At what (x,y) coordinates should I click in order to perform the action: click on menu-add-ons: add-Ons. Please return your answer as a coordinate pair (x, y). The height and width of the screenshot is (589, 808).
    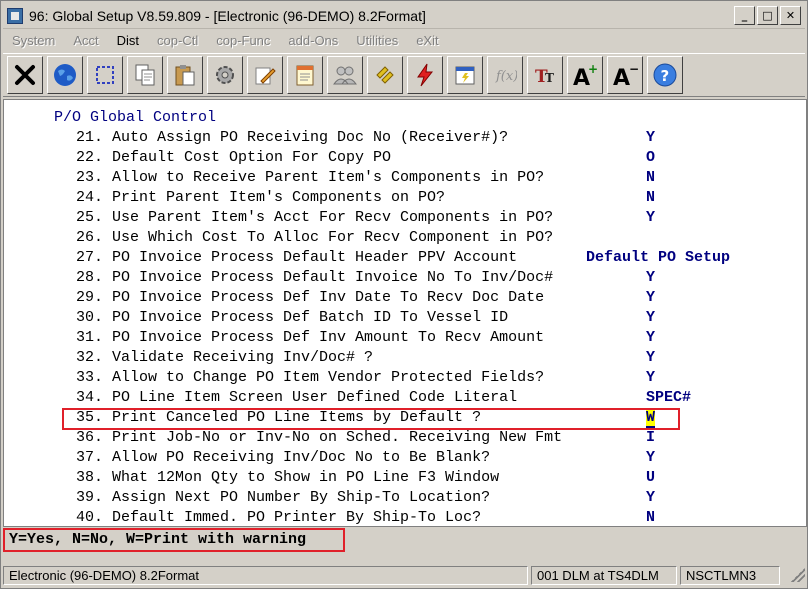
    Looking at the image, I should click on (313, 40).